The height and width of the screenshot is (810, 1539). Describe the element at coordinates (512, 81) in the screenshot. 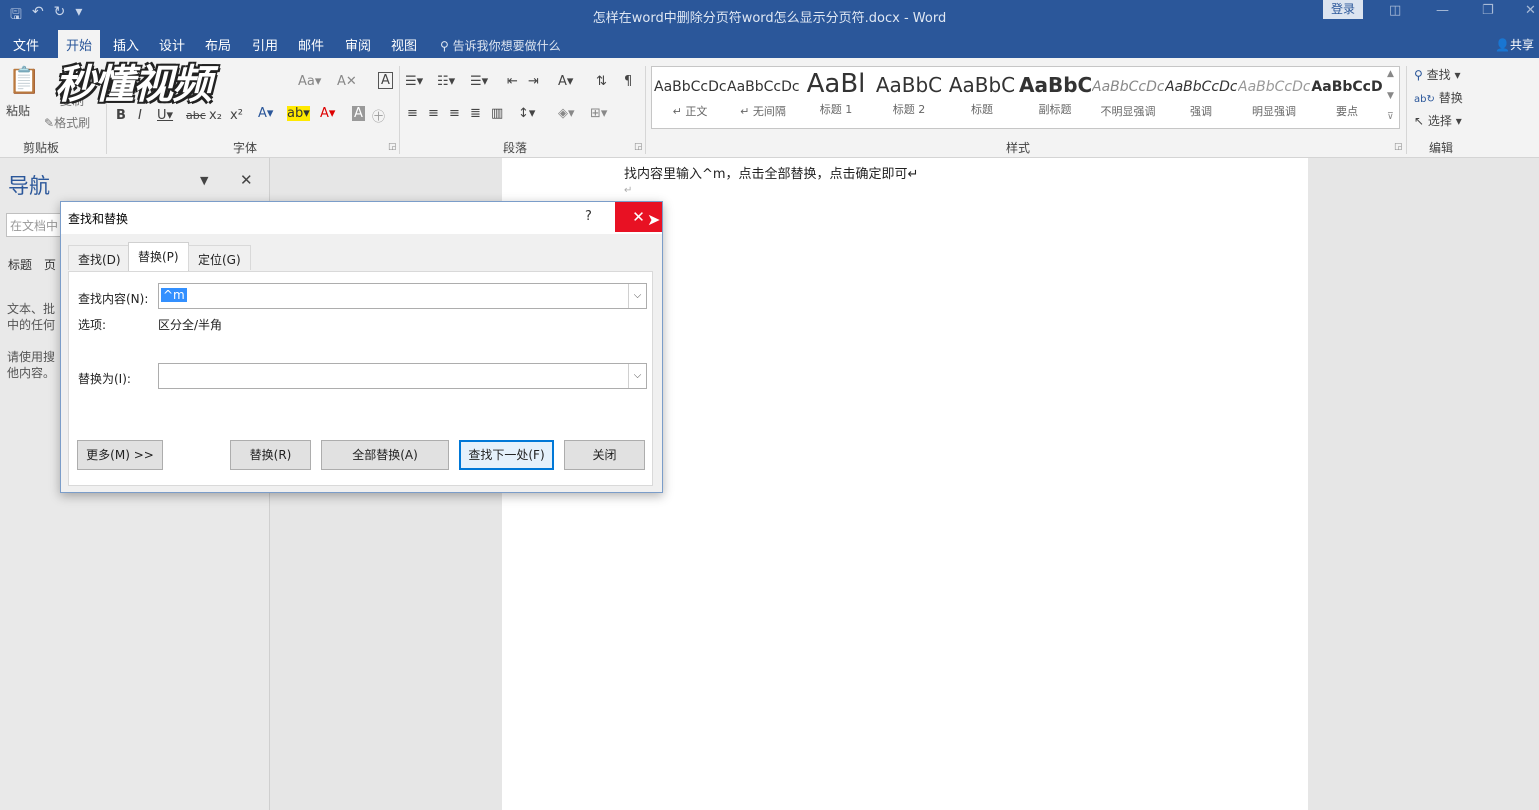

I see `decrease-indent-icon: ⇤` at that location.